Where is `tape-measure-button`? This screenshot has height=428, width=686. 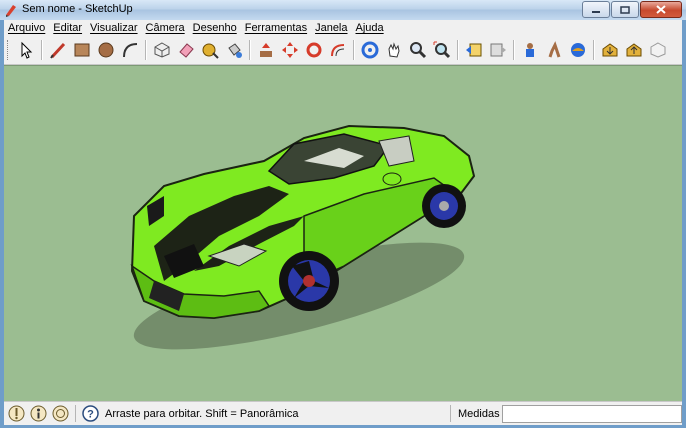
tape-measure-button is located at coordinates (210, 50).